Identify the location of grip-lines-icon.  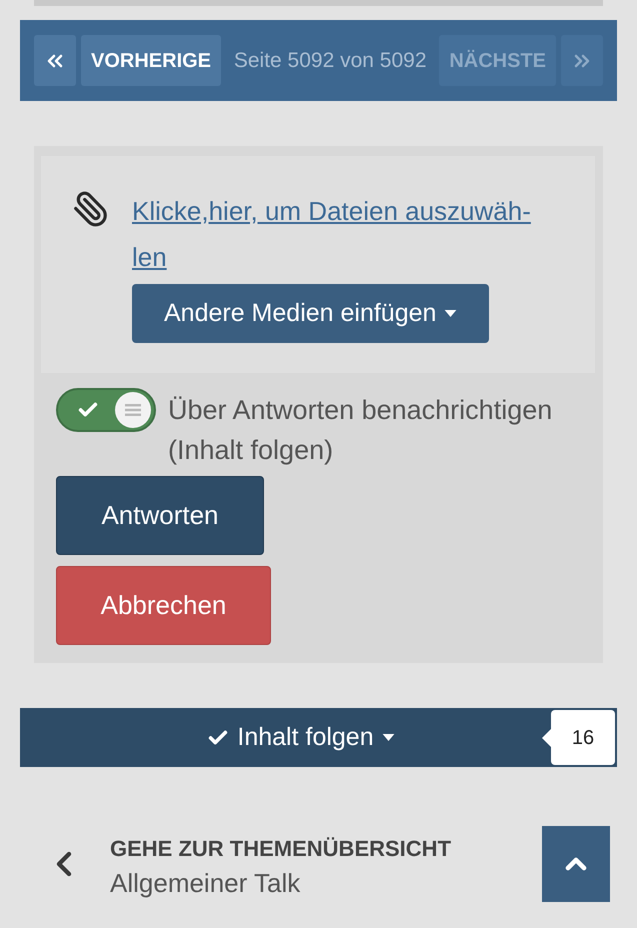
(133, 410).